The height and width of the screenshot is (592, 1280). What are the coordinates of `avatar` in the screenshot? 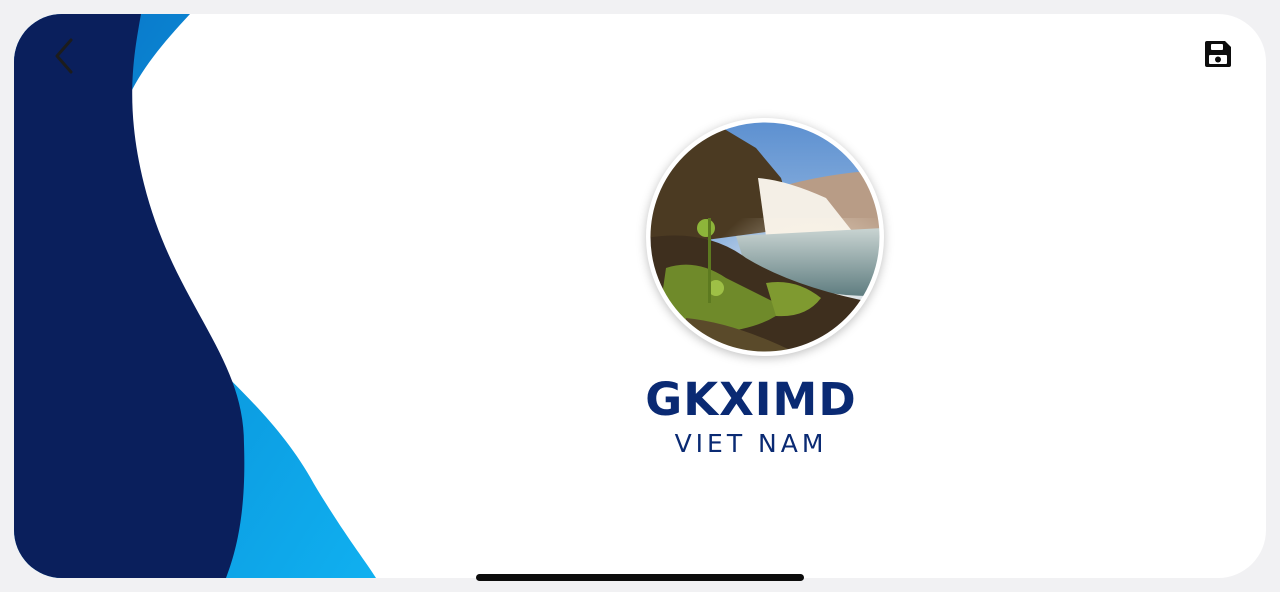 It's located at (765, 237).